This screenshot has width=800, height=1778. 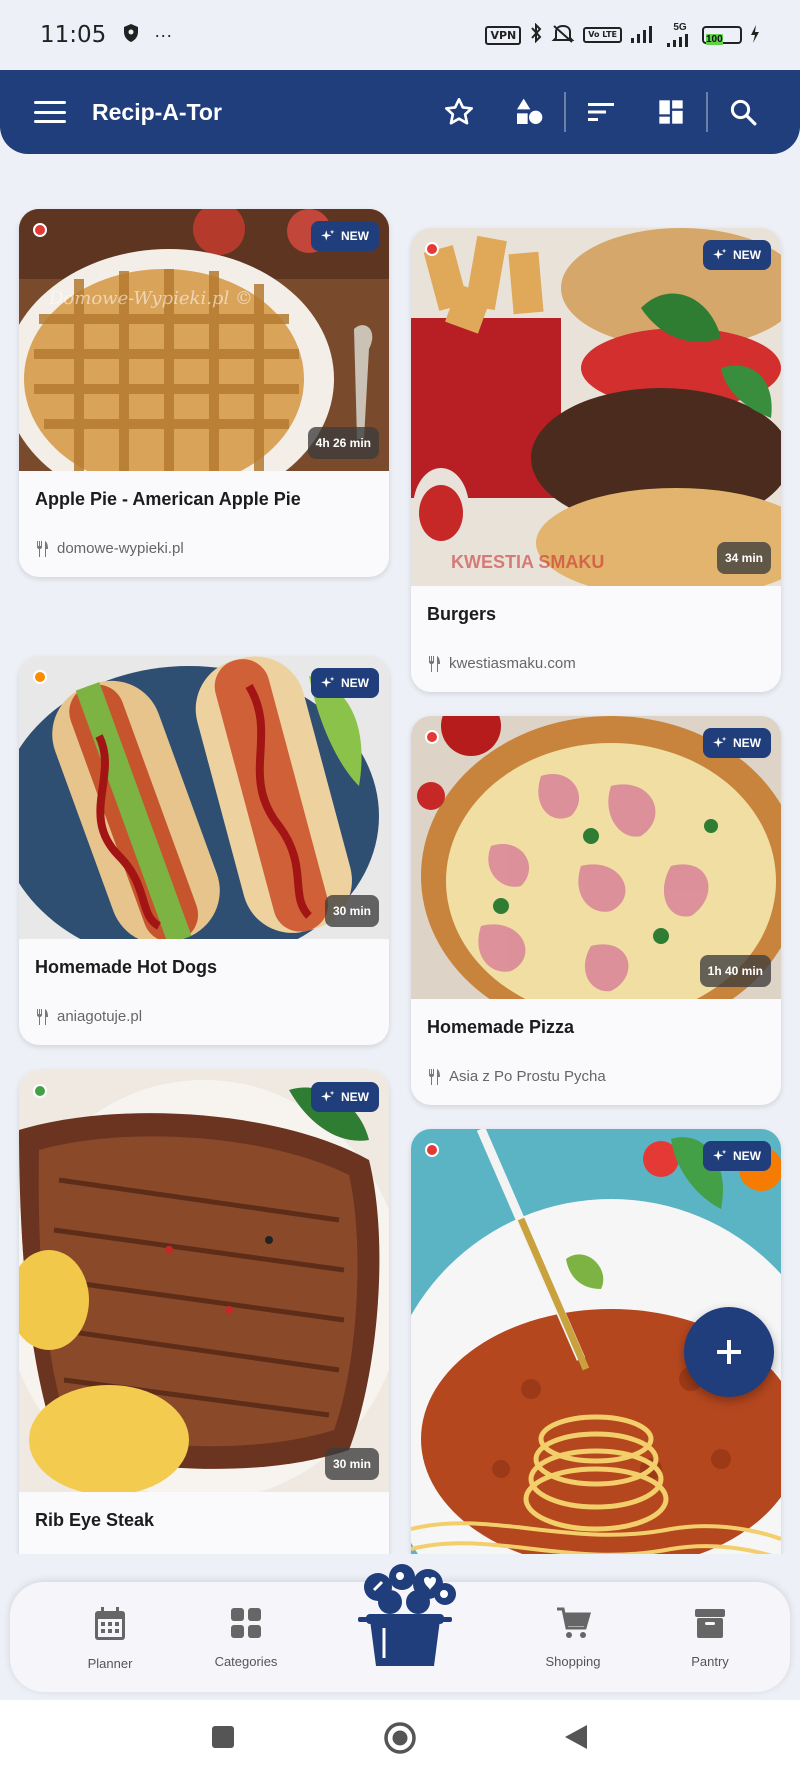 What do you see at coordinates (601, 112) in the screenshot?
I see `sort-icon` at bounding box center [601, 112].